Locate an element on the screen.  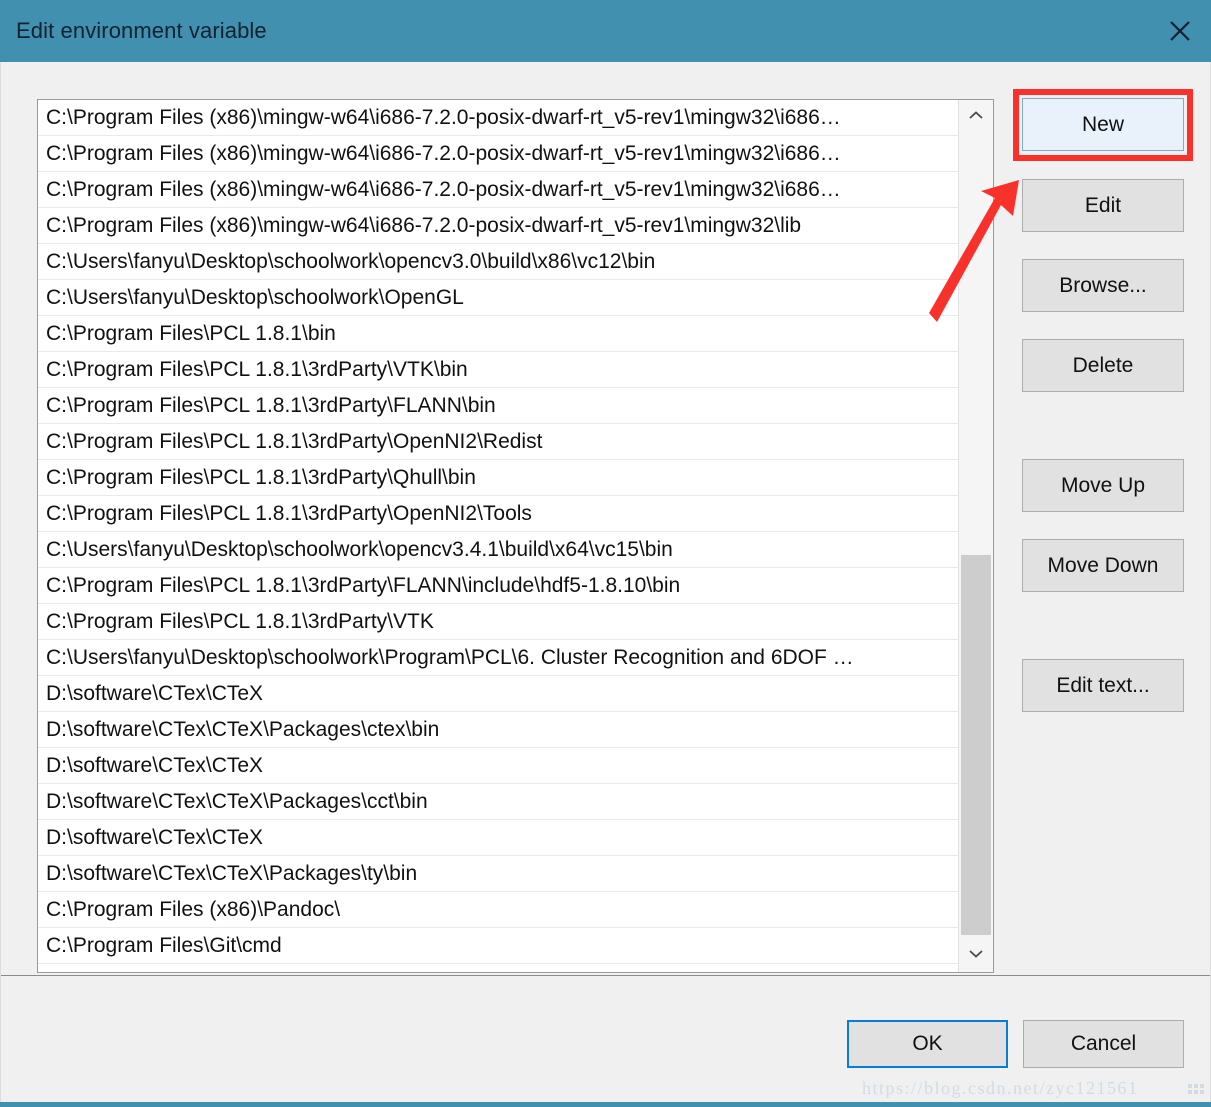
footer-separator is located at coordinates (605, 975).